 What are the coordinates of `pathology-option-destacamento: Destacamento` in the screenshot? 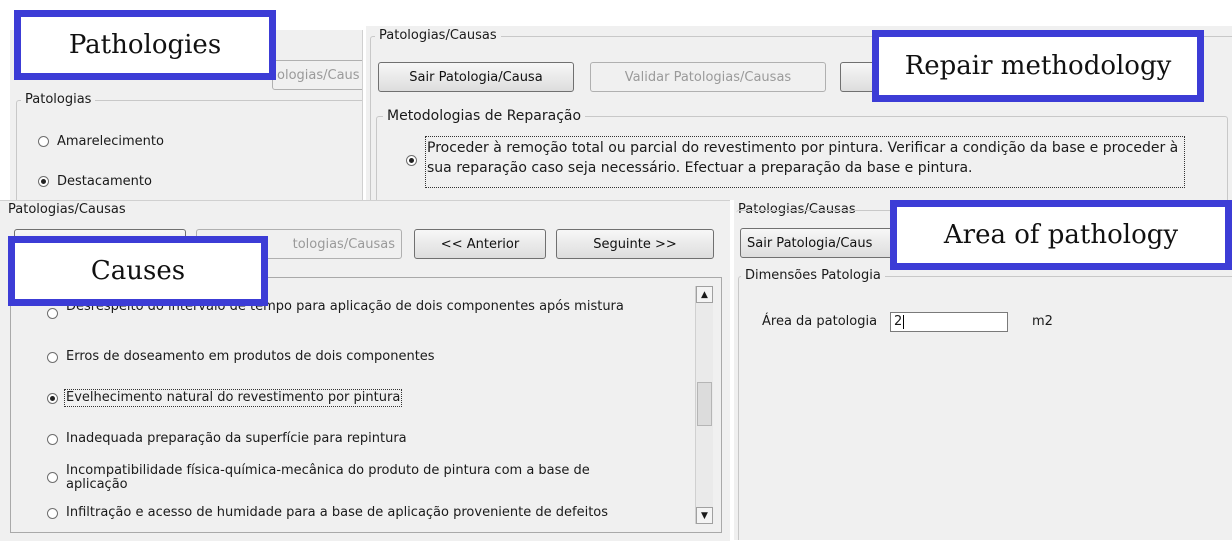 It's located at (95, 181).